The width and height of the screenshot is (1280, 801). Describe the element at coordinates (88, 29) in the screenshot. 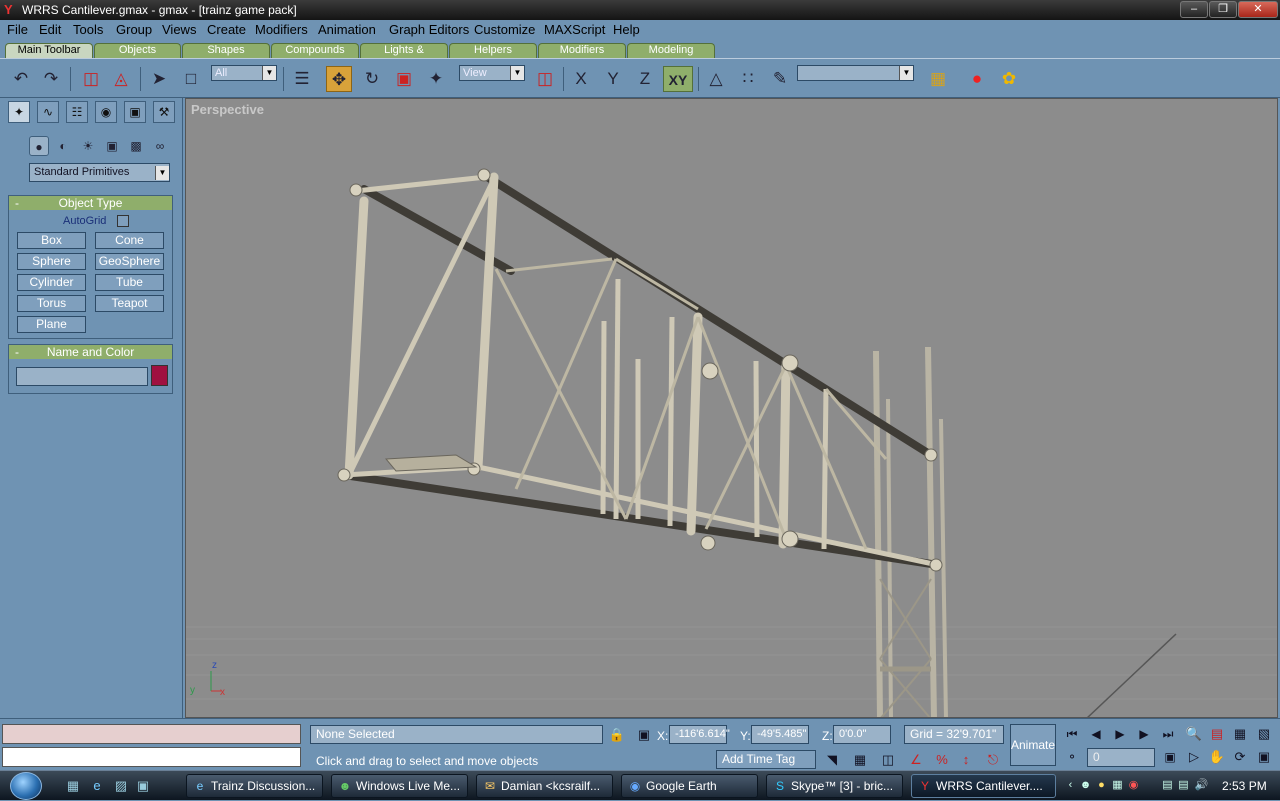

I see `menu-tools: Tools` at that location.